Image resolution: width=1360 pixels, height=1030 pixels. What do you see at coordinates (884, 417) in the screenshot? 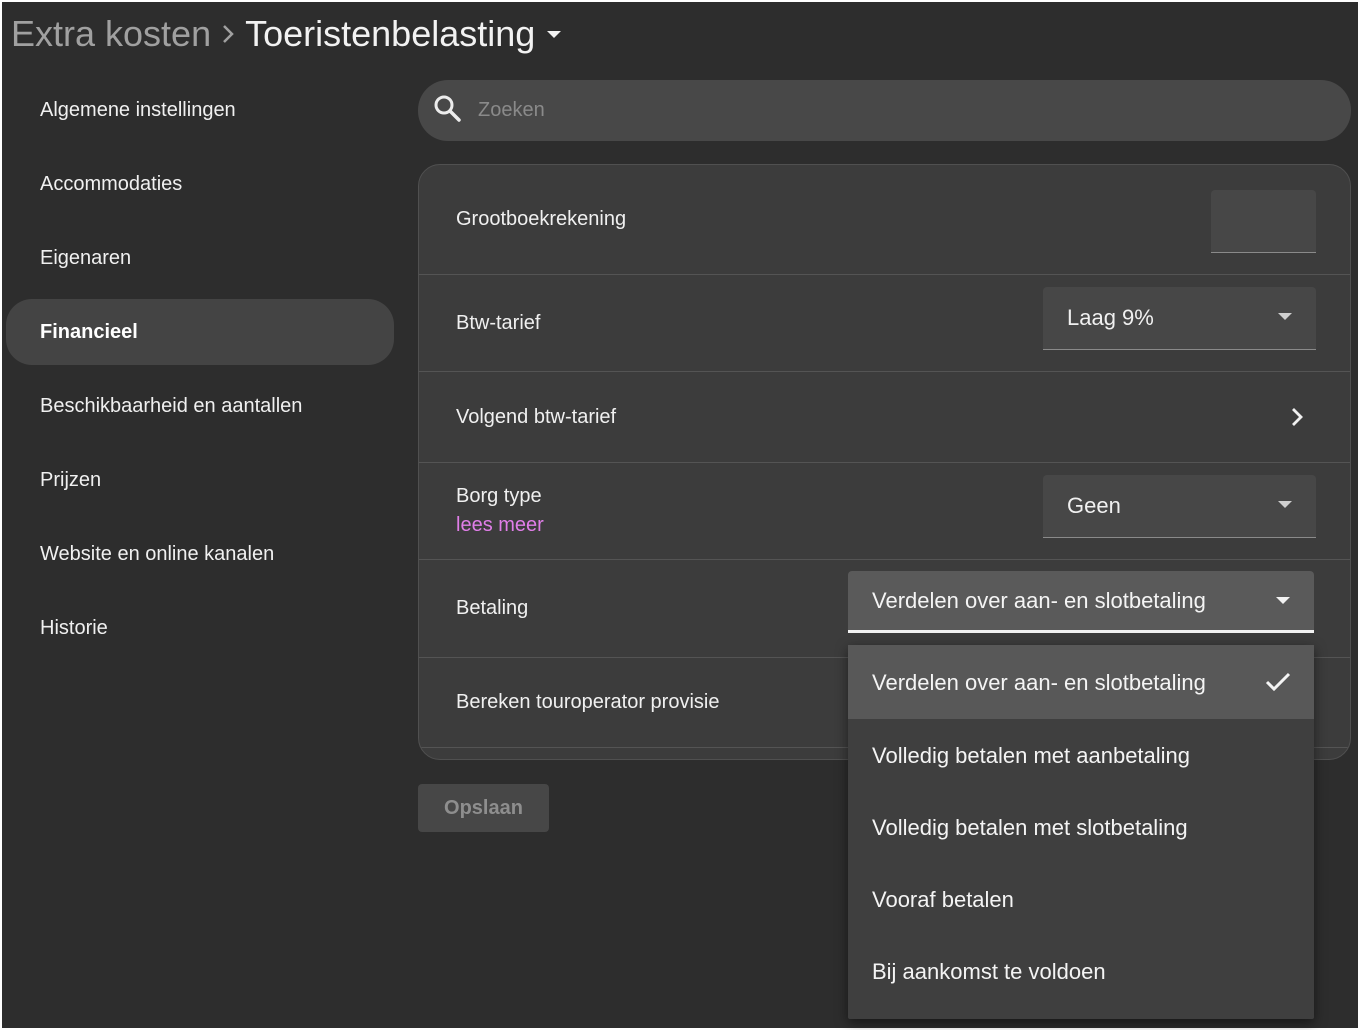
I see `row-volgend-btw-tarief: Volgend btw-tarief` at bounding box center [884, 417].